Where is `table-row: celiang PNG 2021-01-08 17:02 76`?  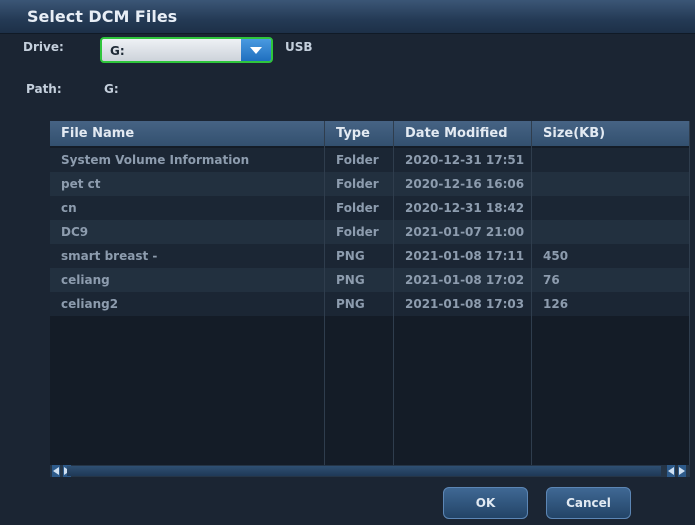
table-row: celiang PNG 2021-01-08 17:02 76 is located at coordinates (370, 280).